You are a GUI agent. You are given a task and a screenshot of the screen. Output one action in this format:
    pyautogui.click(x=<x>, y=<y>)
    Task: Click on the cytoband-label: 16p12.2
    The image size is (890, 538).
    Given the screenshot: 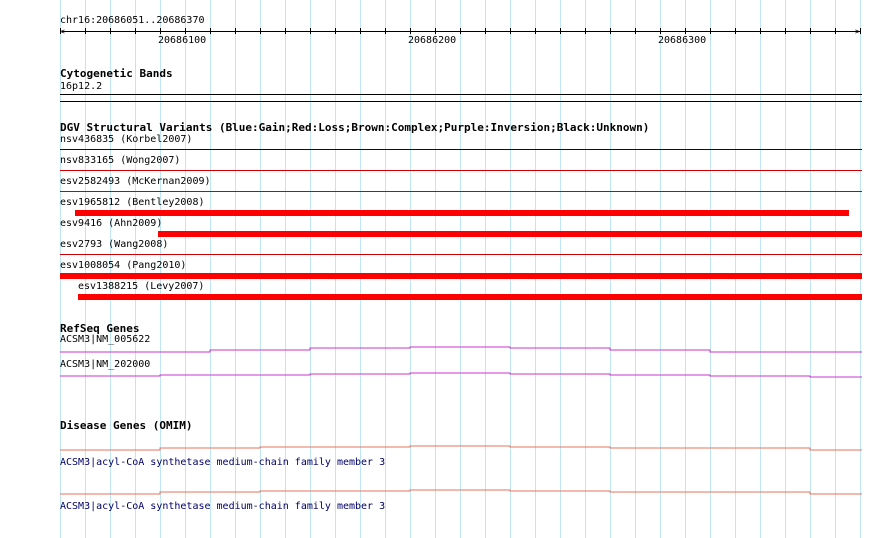 What is the action you would take?
    pyautogui.click(x=81, y=87)
    